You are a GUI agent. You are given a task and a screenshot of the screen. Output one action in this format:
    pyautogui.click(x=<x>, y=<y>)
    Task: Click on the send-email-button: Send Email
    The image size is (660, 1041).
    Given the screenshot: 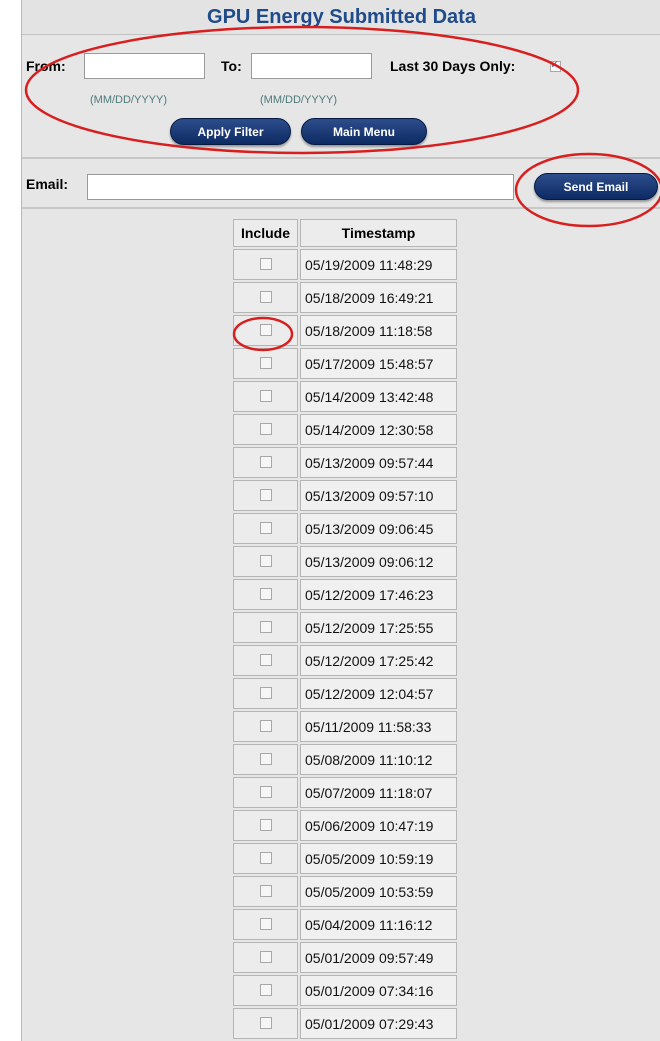 What is the action you would take?
    pyautogui.click(x=596, y=186)
    